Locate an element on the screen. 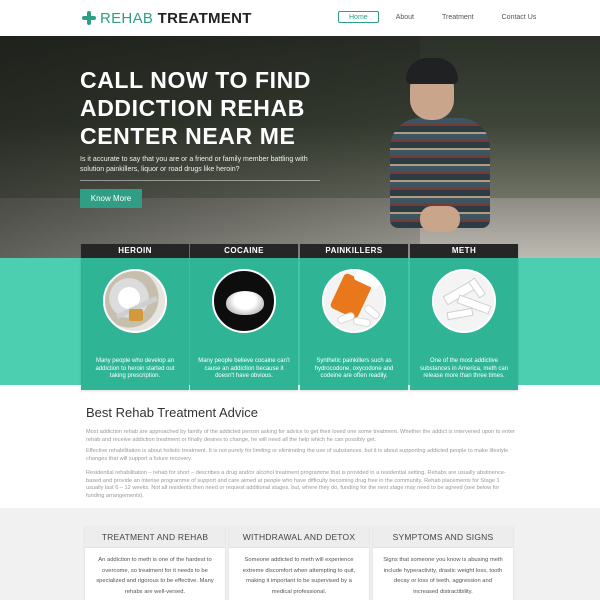  nav-treatment: Treatment is located at coordinates (458, 17).